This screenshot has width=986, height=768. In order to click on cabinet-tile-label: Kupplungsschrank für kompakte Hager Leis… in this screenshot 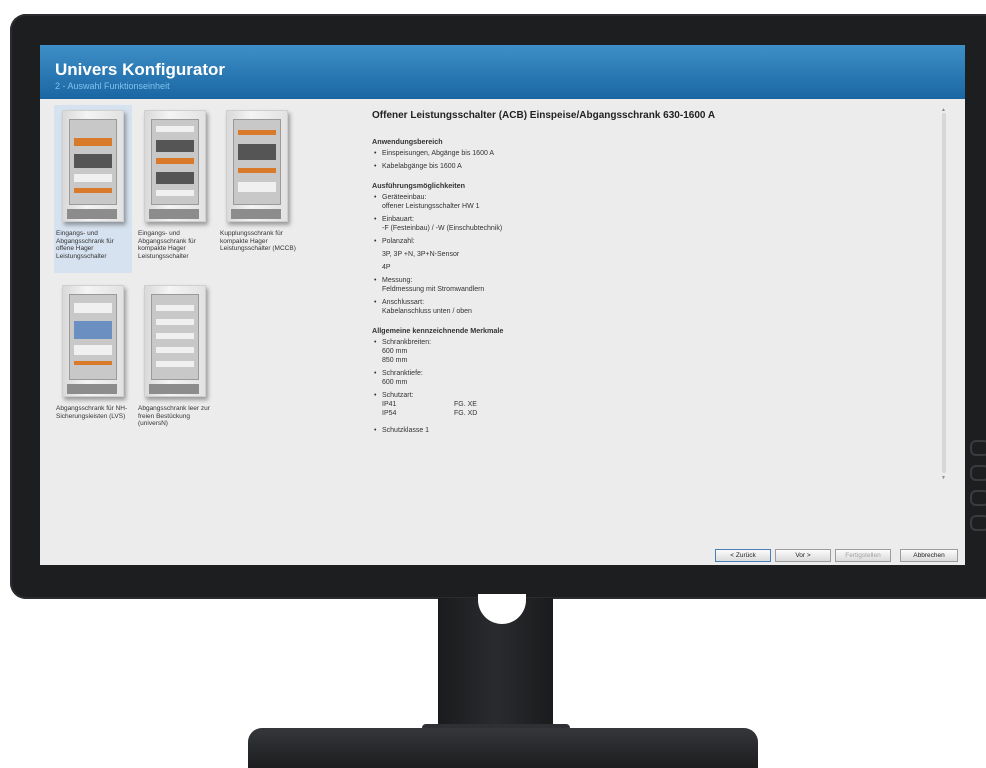, I will do `click(258, 241)`.